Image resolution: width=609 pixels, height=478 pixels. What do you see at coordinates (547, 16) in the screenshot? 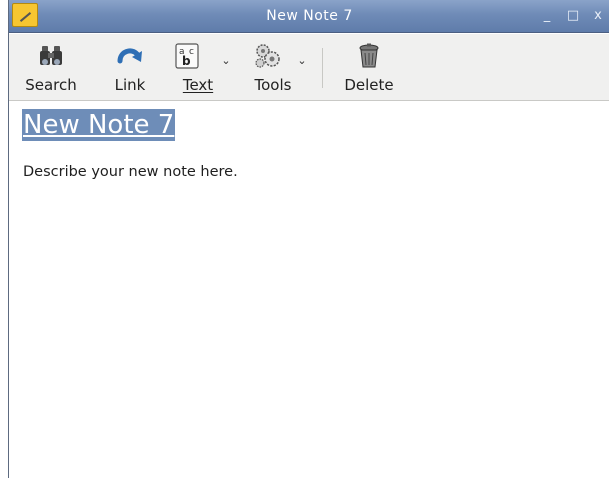
I see `minimize-button: _` at bounding box center [547, 16].